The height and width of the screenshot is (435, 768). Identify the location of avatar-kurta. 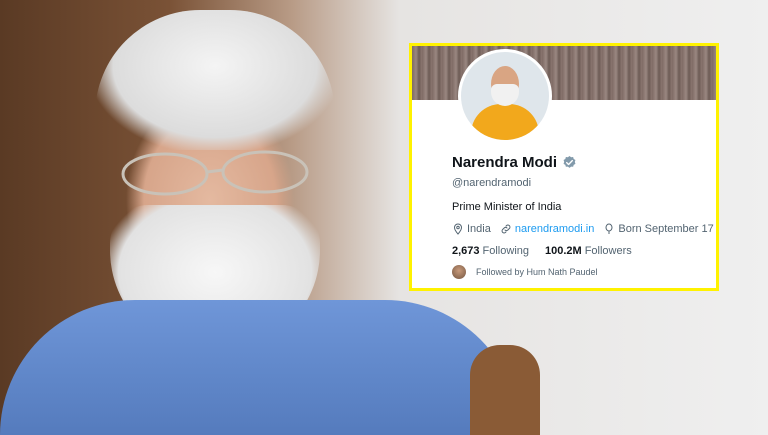
(505, 122).